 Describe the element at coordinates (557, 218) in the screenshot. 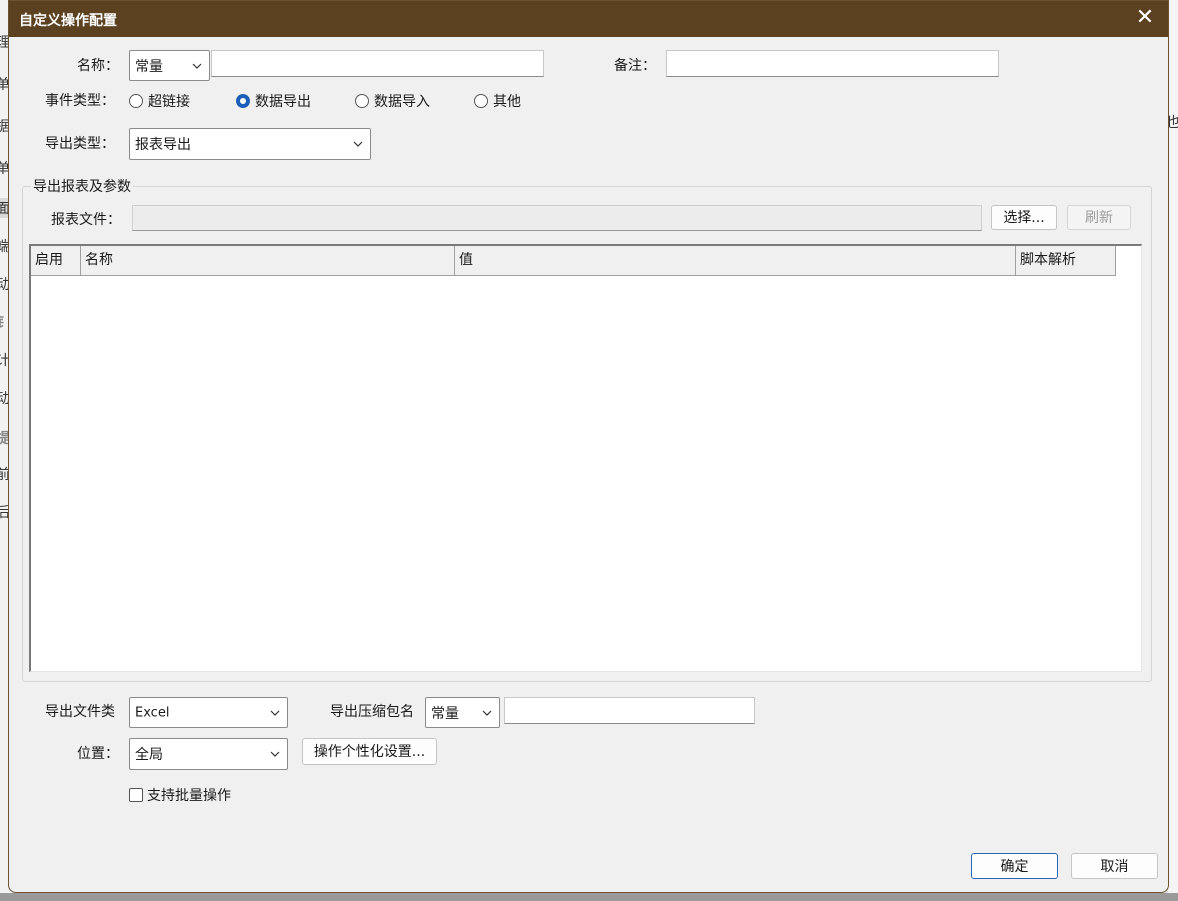

I see `report-file-input` at that location.